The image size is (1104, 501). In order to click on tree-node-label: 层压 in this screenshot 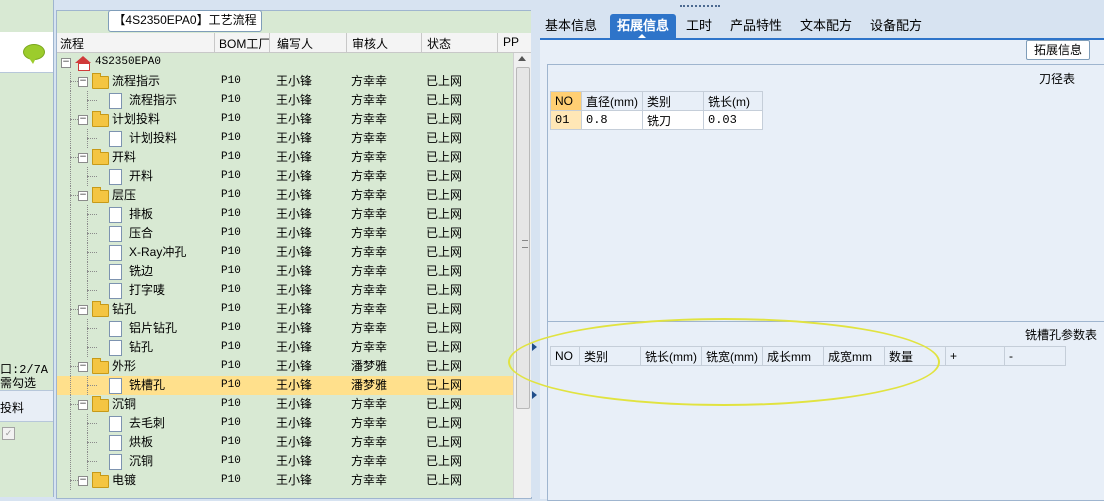, I will do `click(124, 195)`.